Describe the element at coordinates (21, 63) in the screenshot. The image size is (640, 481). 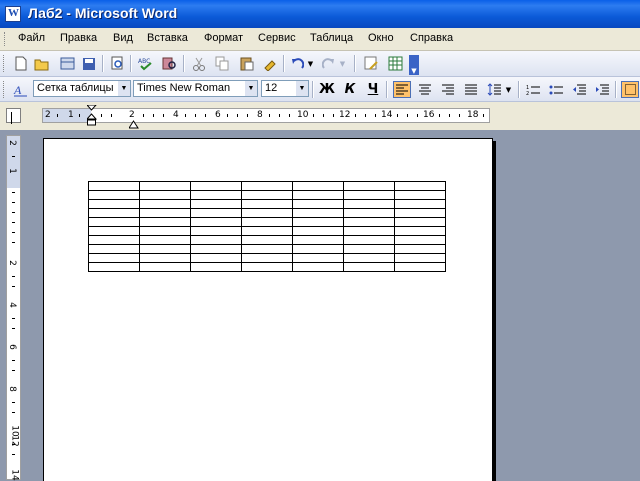
I see `new-document-icon` at that location.